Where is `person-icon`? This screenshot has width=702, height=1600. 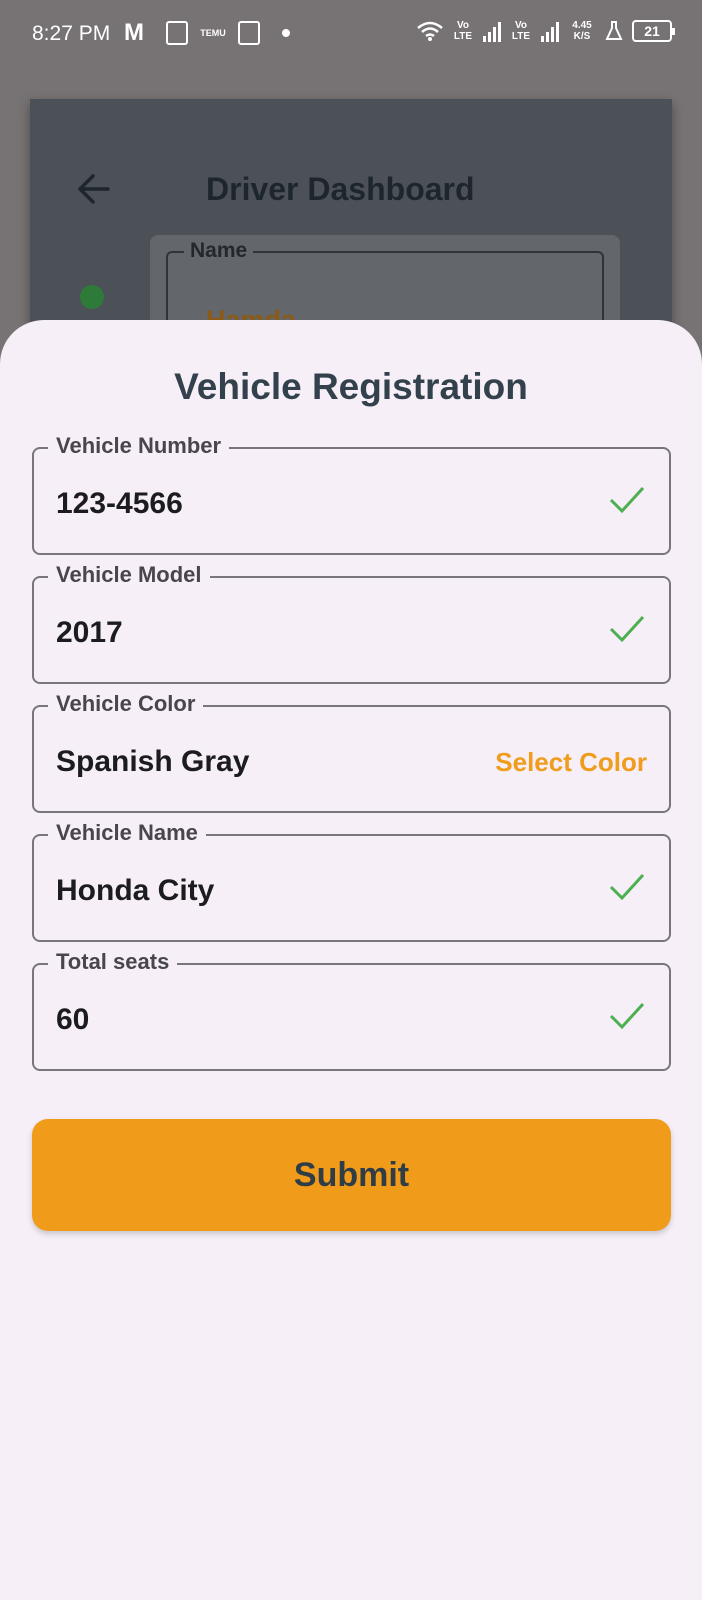 person-icon is located at coordinates (92, 297).